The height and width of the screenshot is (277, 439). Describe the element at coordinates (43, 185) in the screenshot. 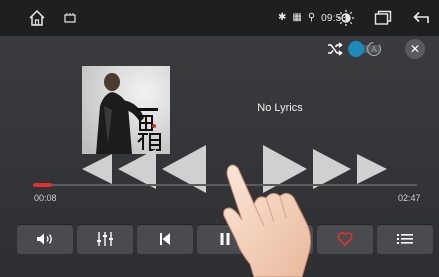

I see `progress-fill` at that location.